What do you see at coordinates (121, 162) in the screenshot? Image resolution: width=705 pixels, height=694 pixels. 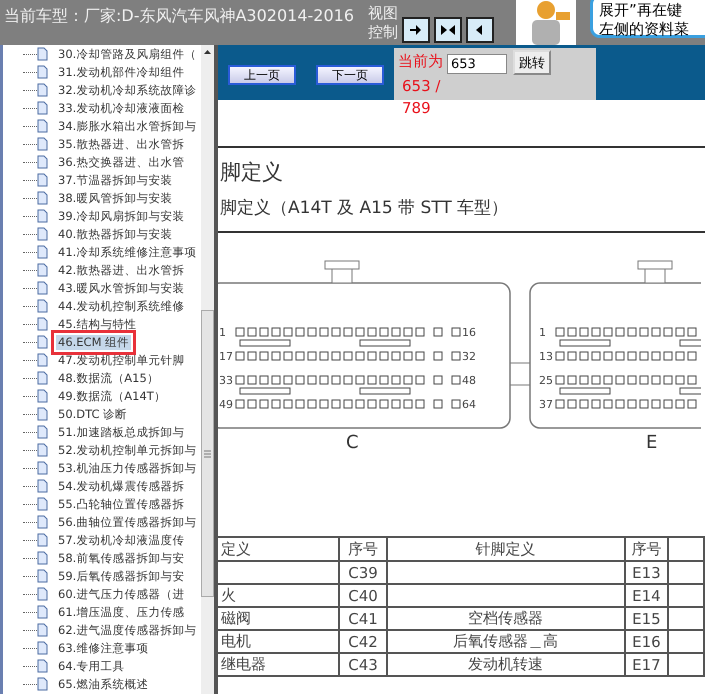 I see `tree-item: 36.热交换器进、出水管` at bounding box center [121, 162].